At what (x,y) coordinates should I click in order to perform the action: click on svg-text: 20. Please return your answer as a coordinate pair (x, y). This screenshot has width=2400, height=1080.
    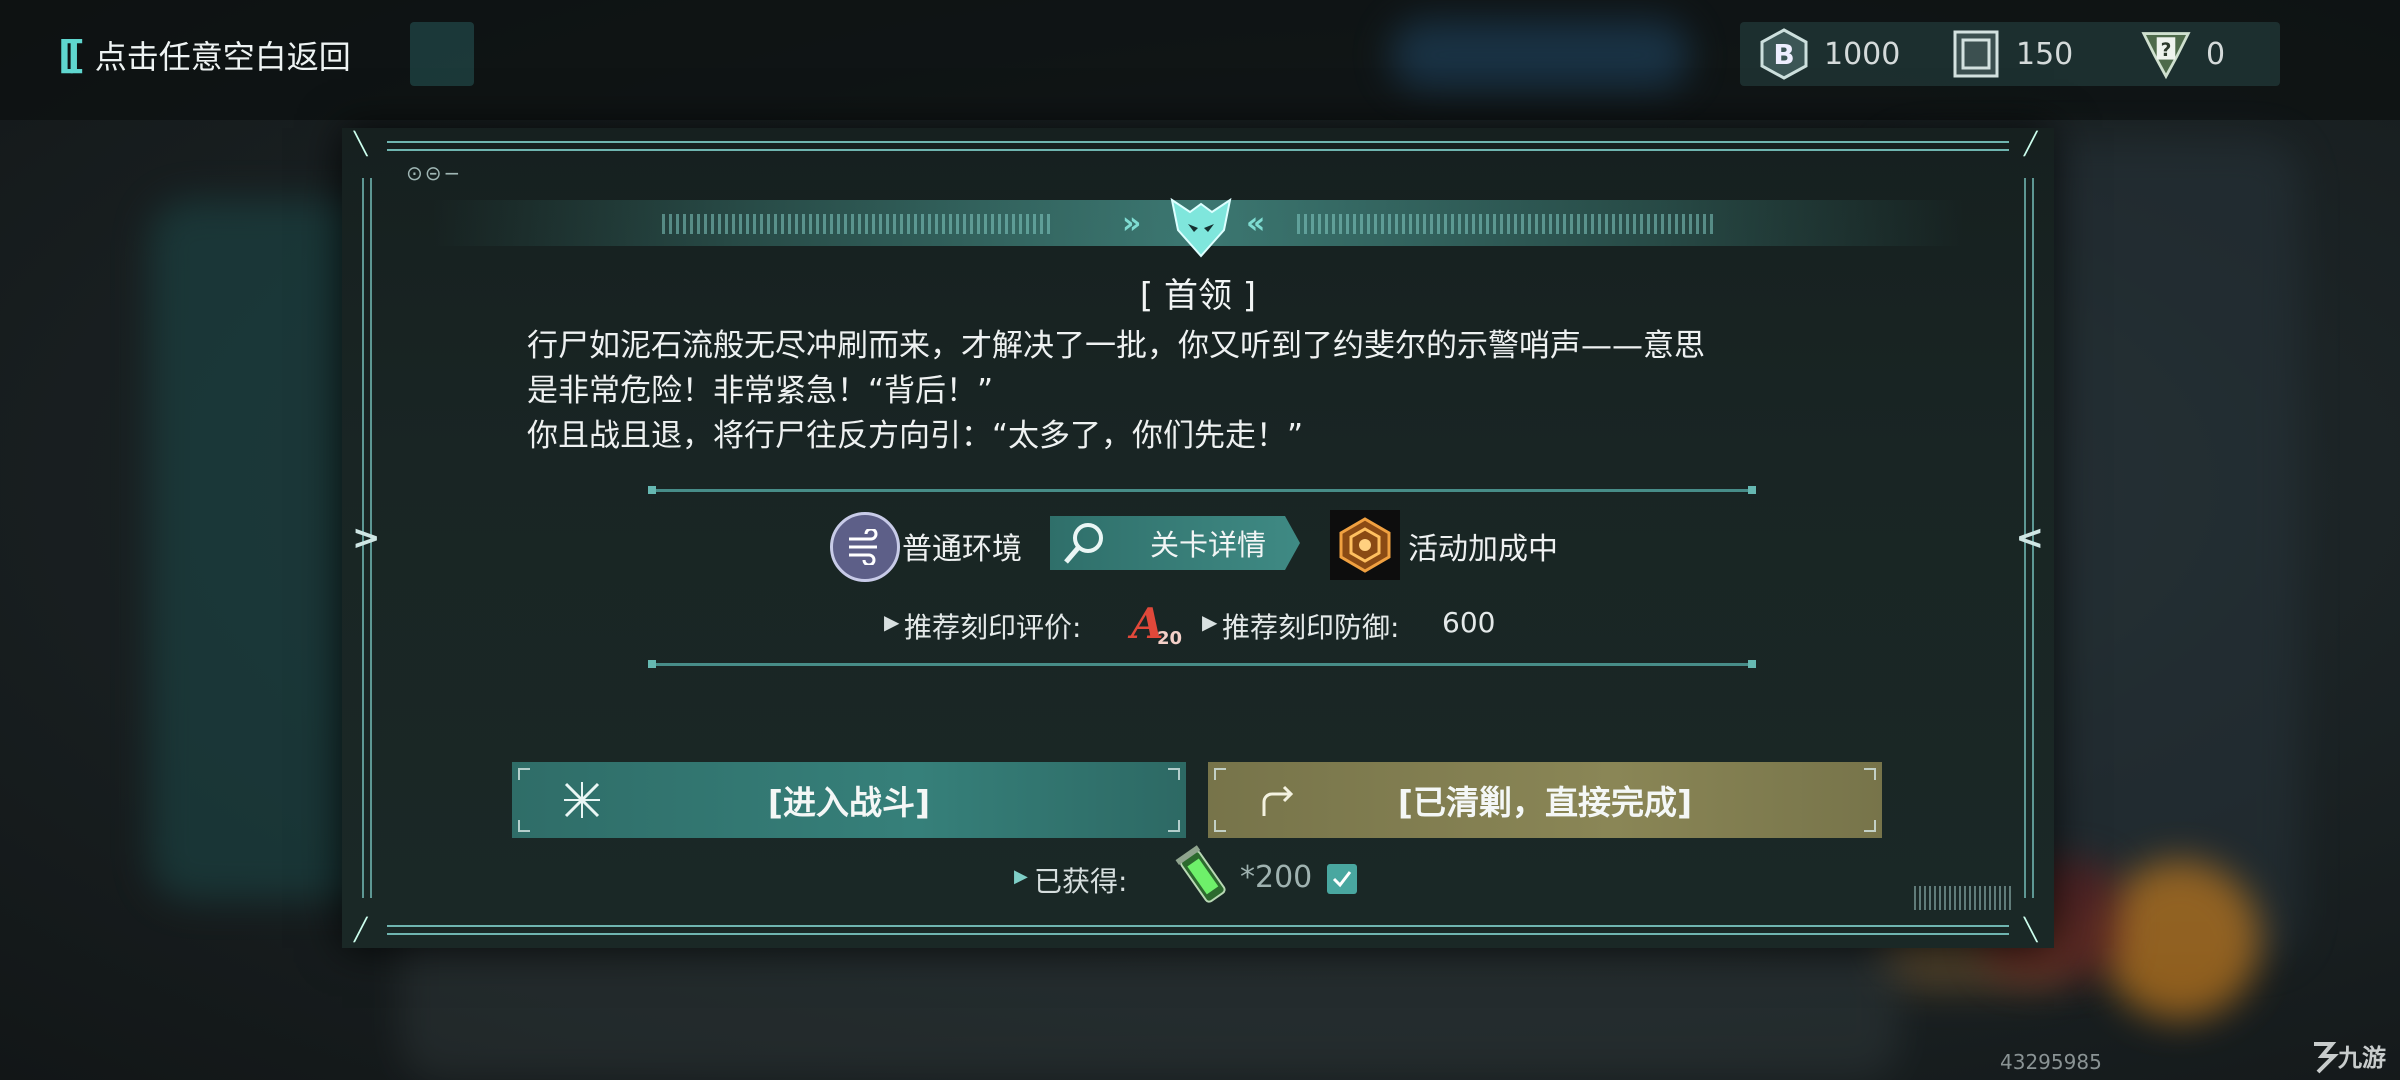
    Looking at the image, I should click on (1169, 638).